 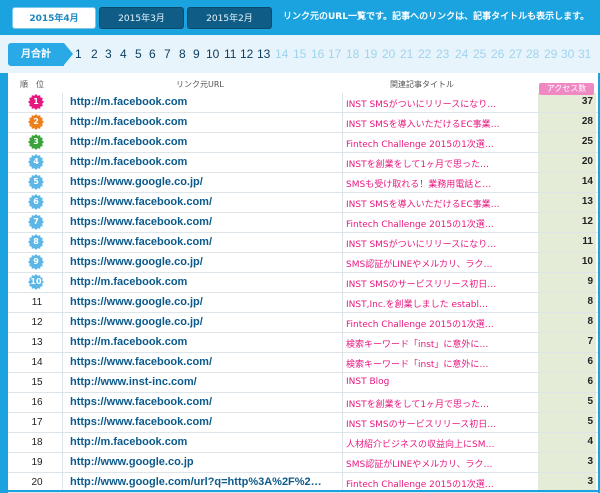 I want to click on access-count: 10, so click(x=587, y=261).